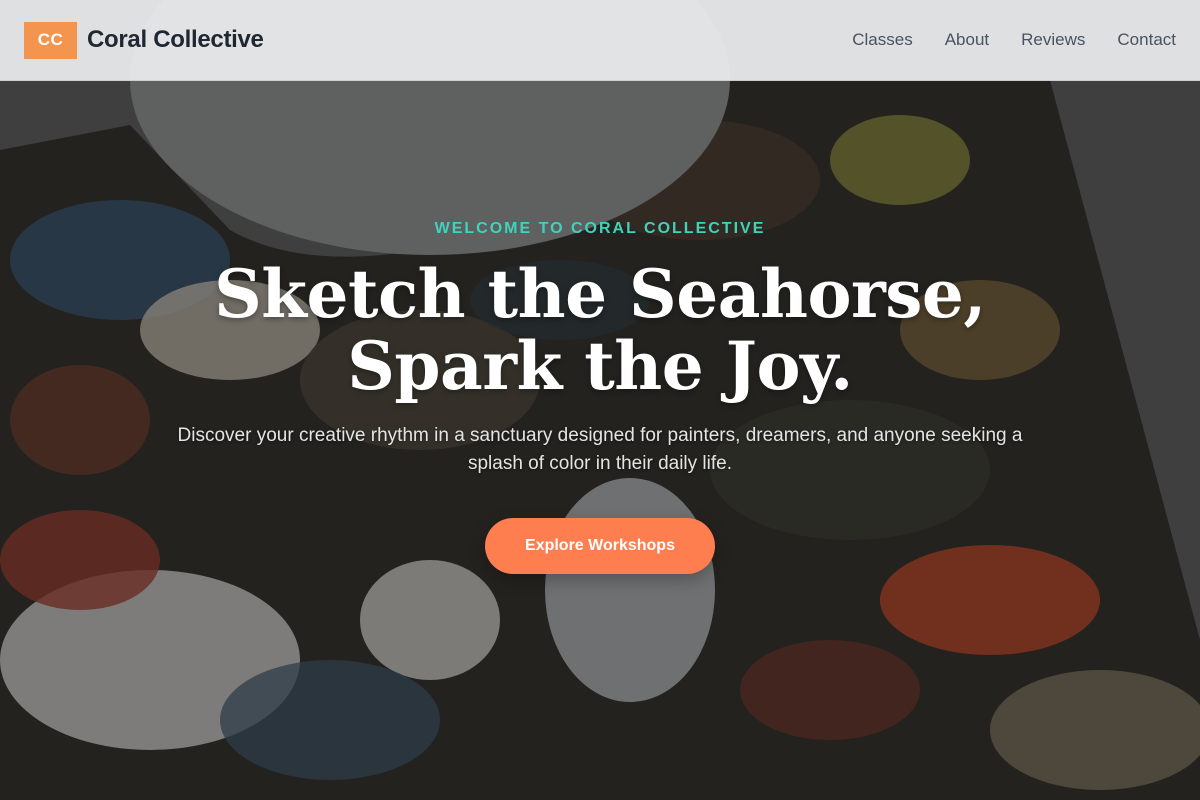 This screenshot has width=1200, height=800. I want to click on nav-link-about: About, so click(967, 40).